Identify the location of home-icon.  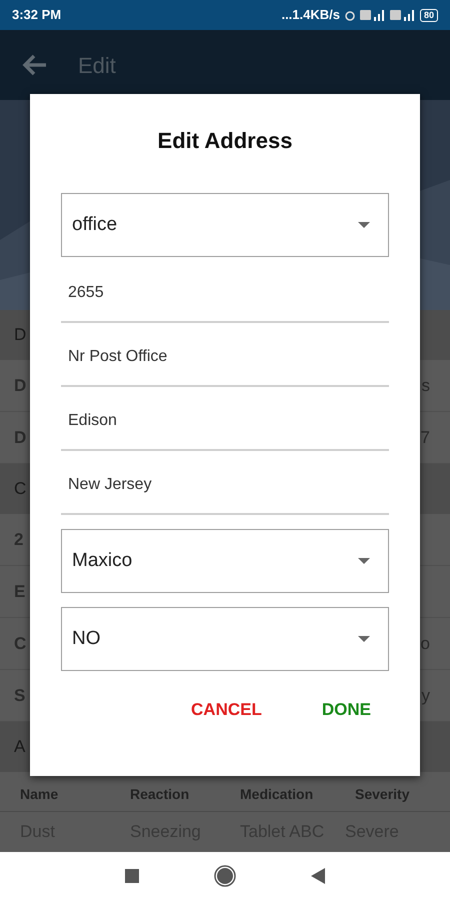
(225, 876).